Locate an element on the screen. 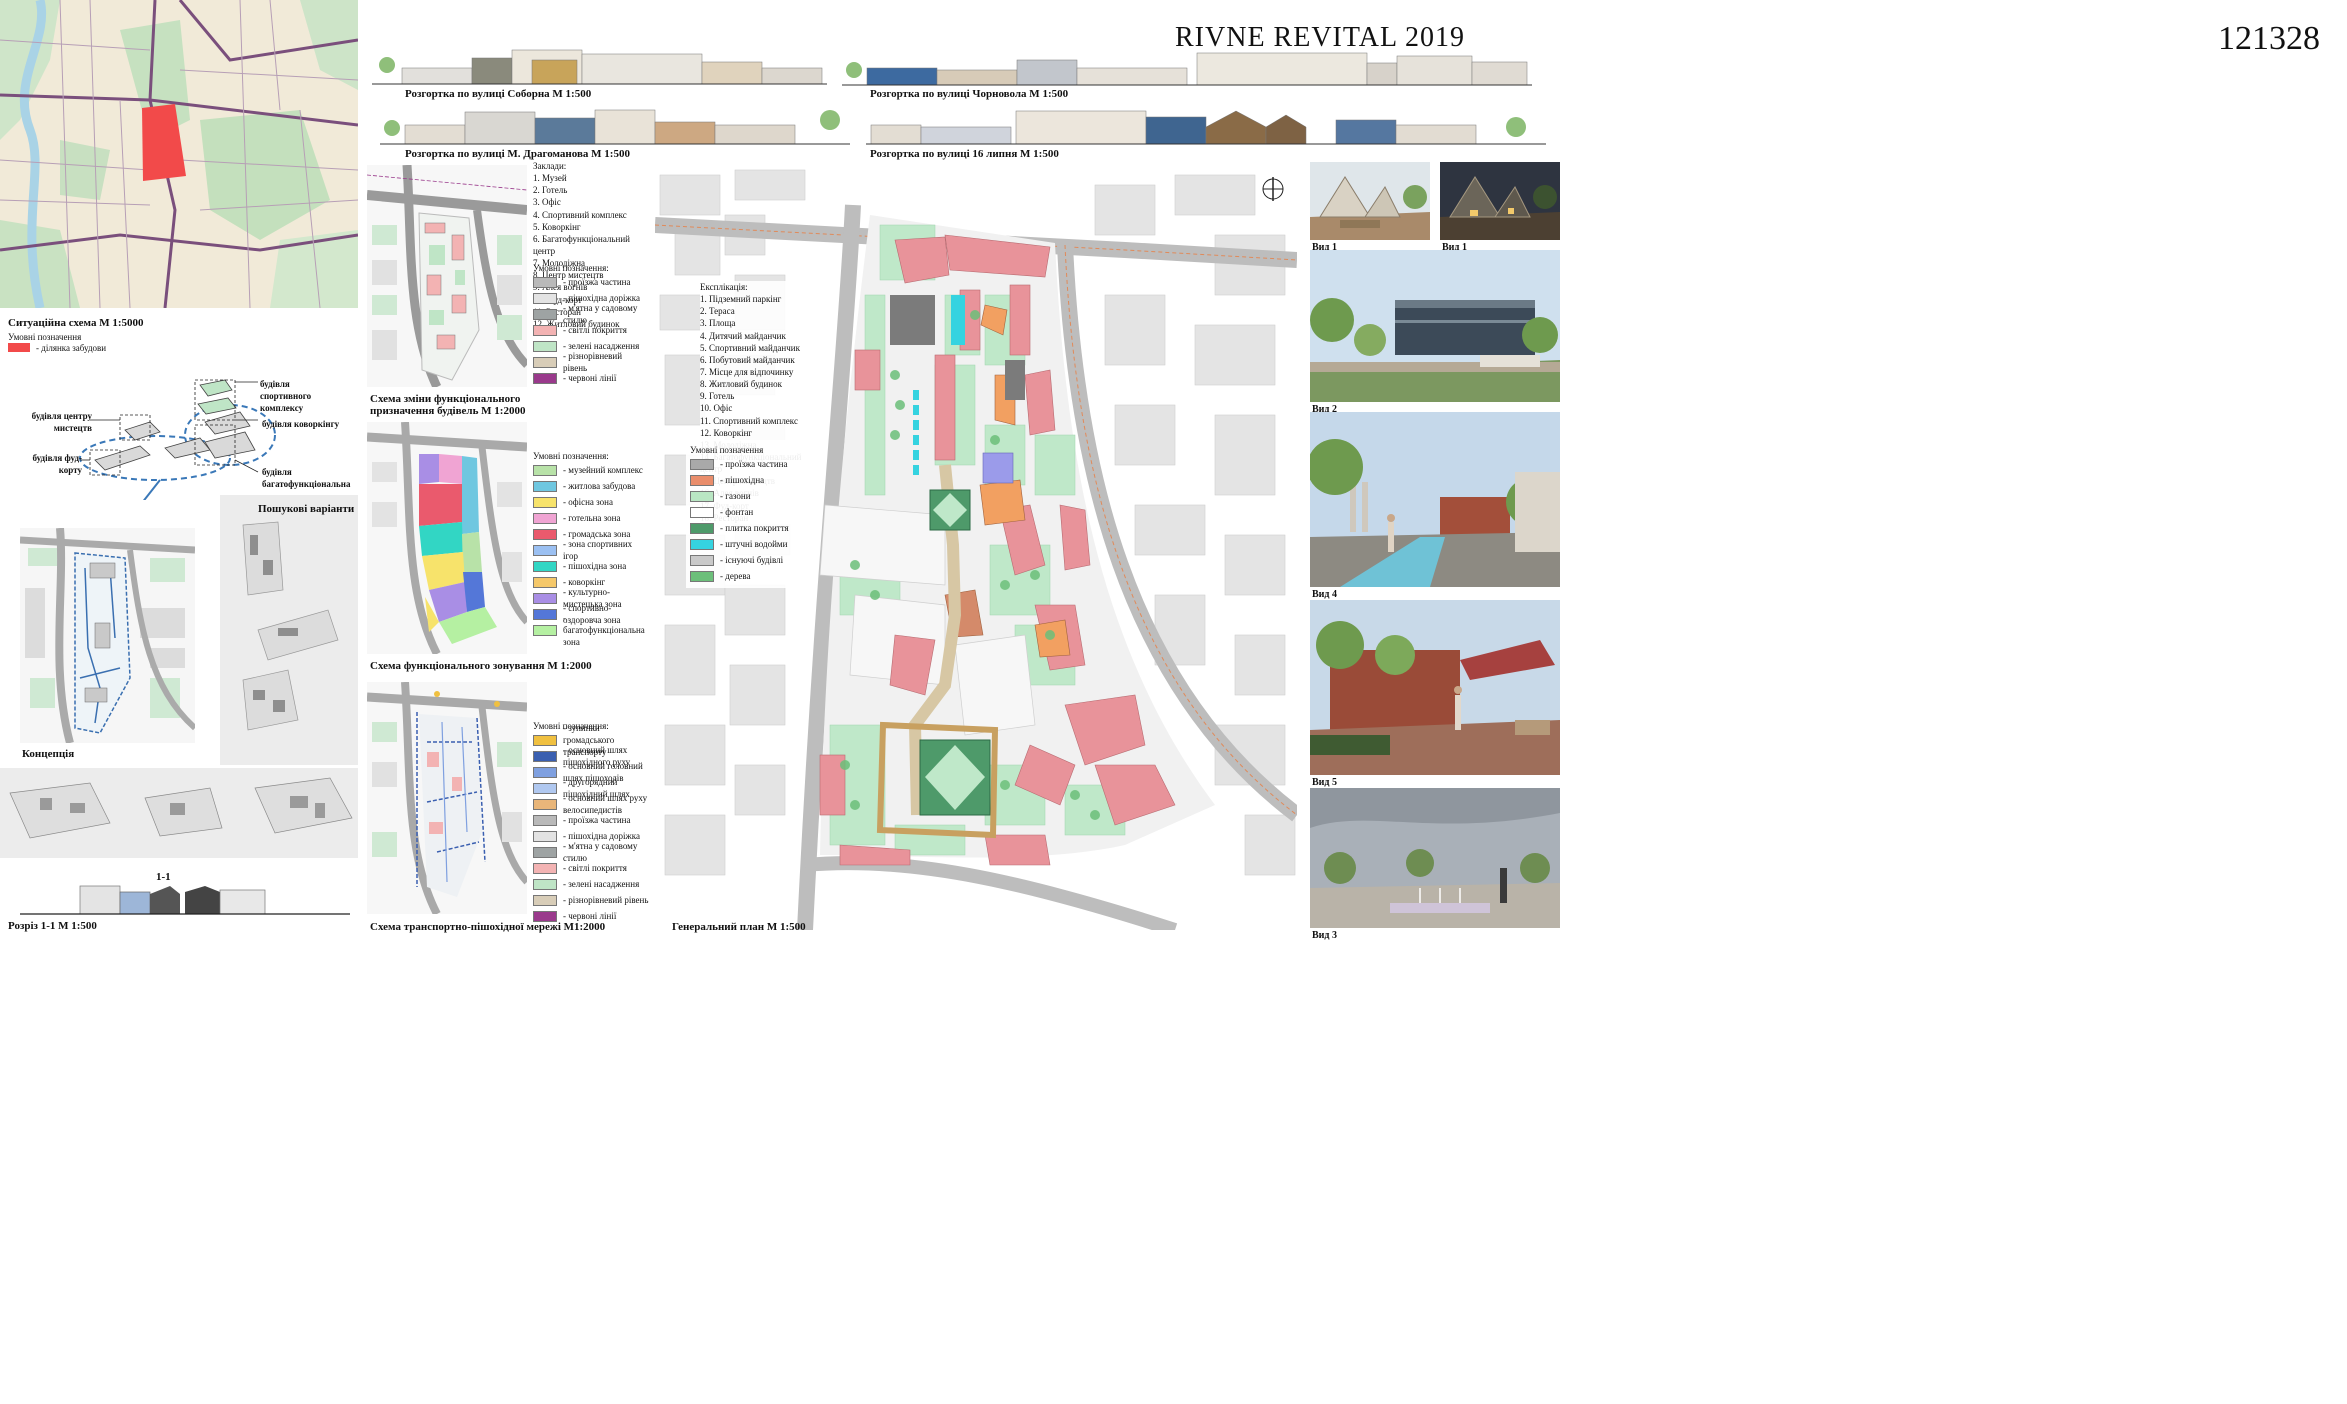 The height and width of the screenshot is (1404, 2347). zoning-legend-title: Умовні позначення: is located at coordinates (571, 456).